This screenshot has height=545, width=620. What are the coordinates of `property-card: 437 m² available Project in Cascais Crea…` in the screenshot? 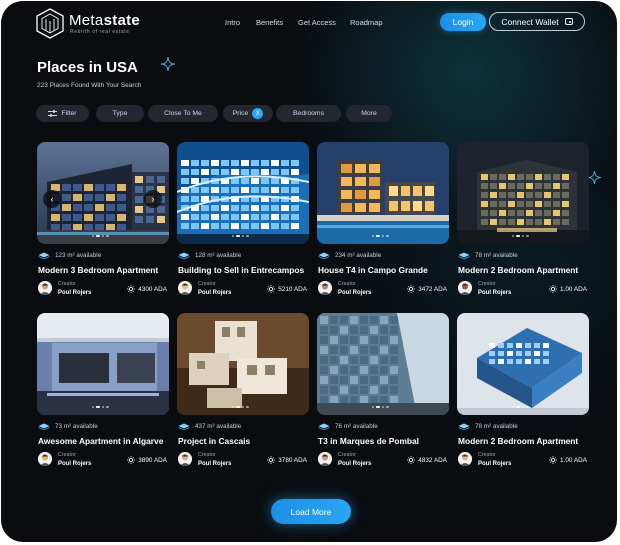 It's located at (243, 393).